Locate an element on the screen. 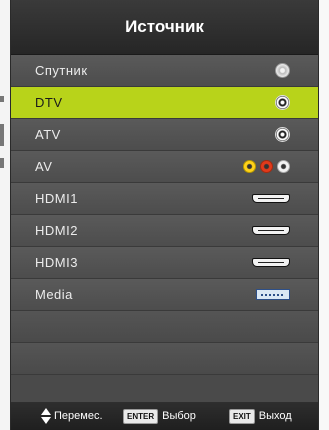 The image size is (329, 430). source-item-dtv: DTV is located at coordinates (164, 103).